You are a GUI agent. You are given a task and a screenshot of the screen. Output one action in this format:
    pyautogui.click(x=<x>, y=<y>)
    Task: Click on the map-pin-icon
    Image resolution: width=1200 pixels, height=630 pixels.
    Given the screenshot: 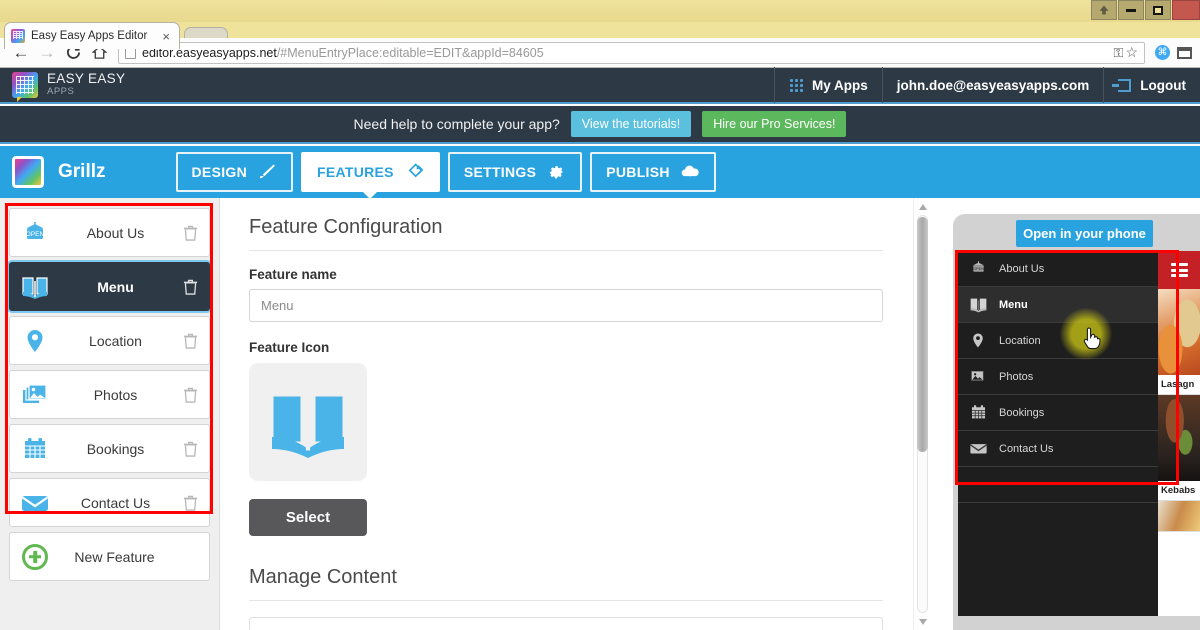 What is the action you would take?
    pyautogui.click(x=978, y=340)
    